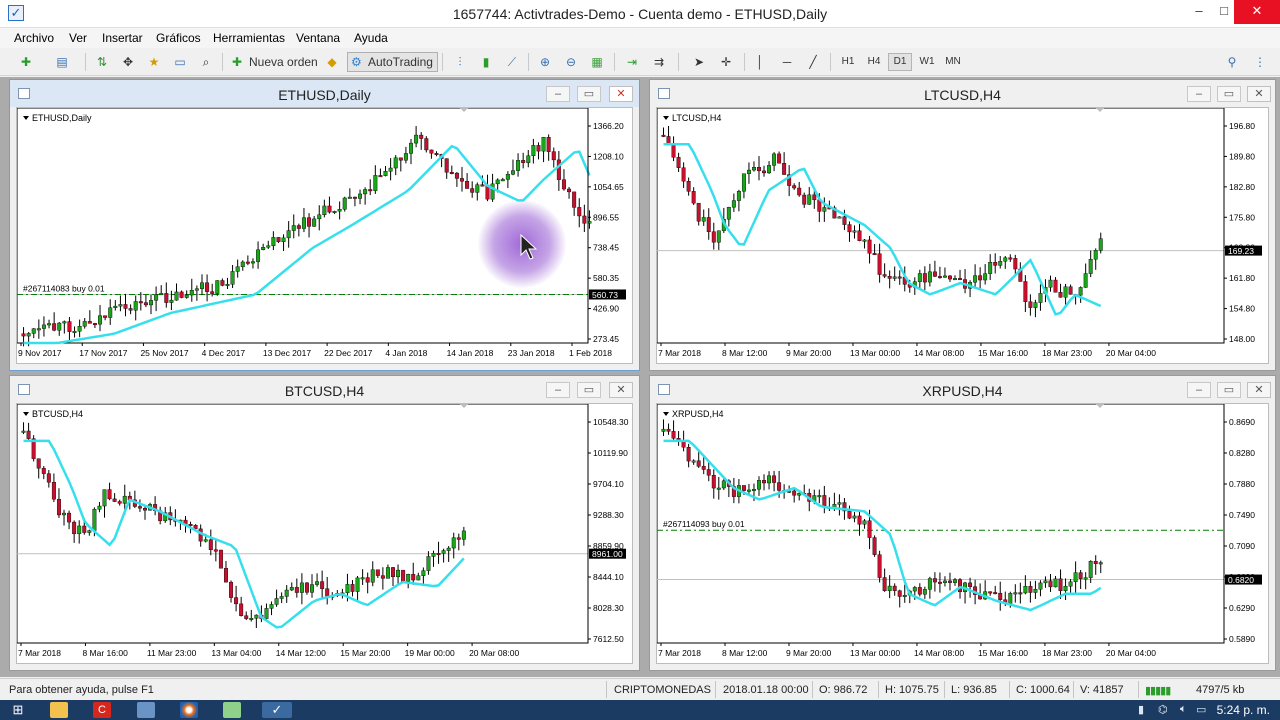 The width and height of the screenshot is (1280, 720). I want to click on document-icon, so click(146, 710).